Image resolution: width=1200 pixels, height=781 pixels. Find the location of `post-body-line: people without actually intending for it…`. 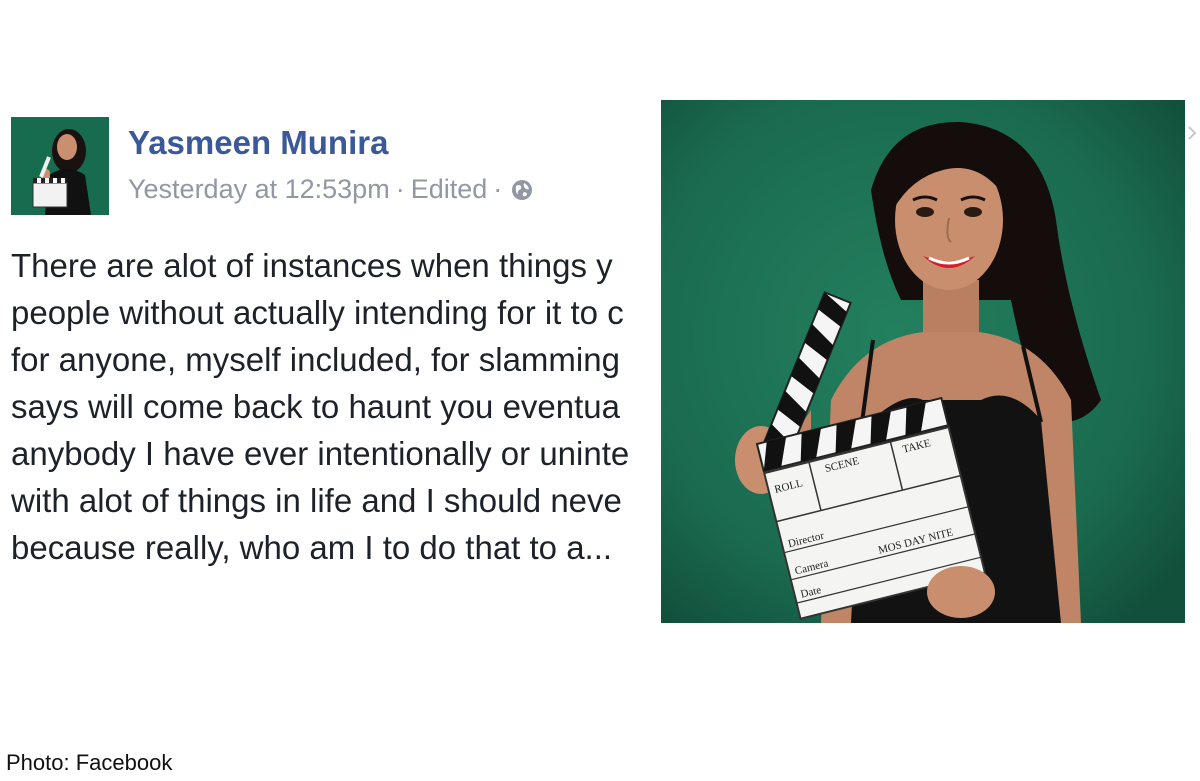

post-body-line: people without actually intending for it… is located at coordinates (317, 312).